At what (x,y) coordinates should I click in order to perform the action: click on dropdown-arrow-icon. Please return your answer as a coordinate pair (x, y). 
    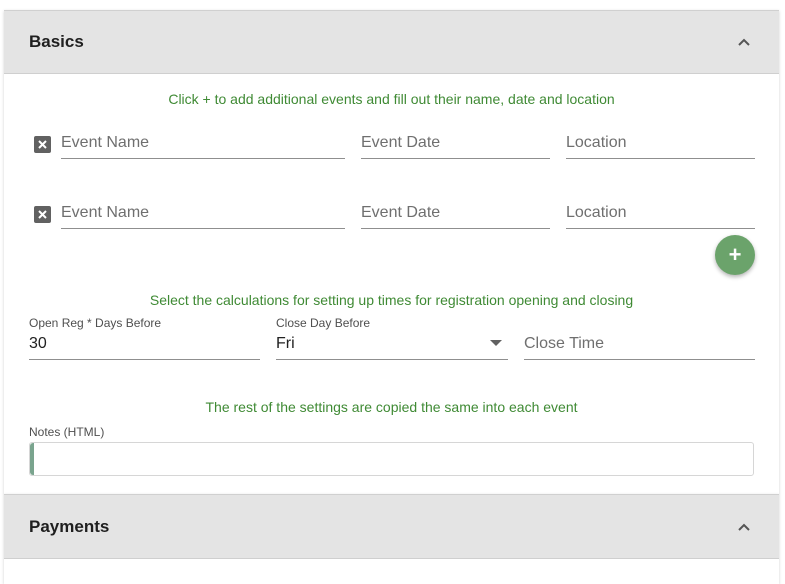
    Looking at the image, I should click on (496, 343).